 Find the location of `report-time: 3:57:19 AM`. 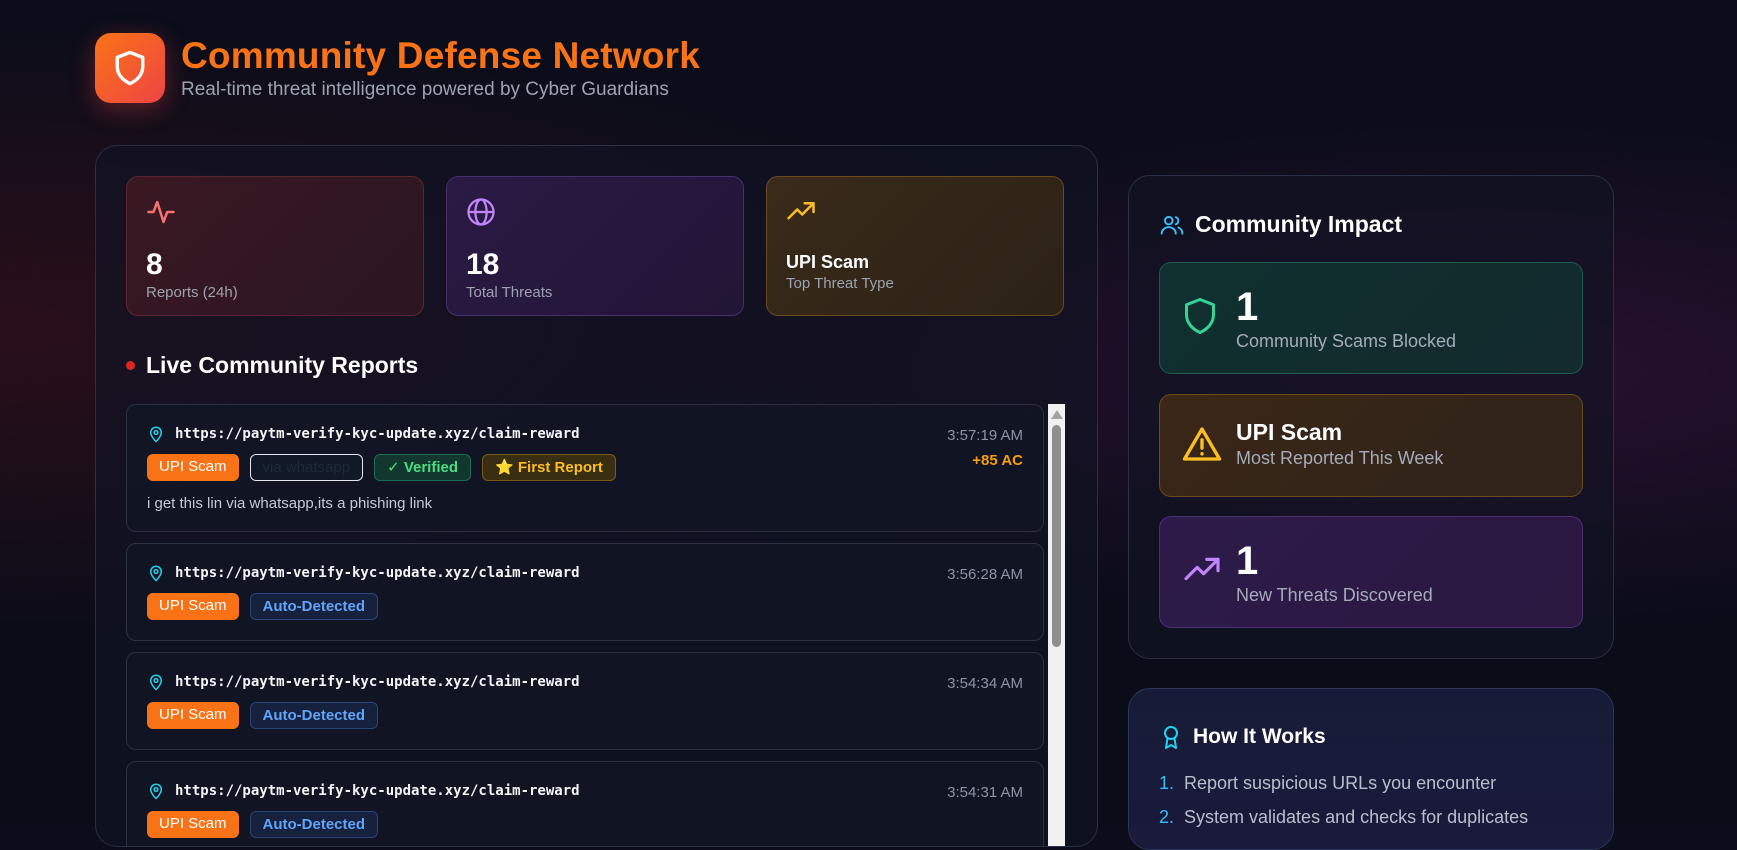

report-time: 3:57:19 AM is located at coordinates (985, 435).